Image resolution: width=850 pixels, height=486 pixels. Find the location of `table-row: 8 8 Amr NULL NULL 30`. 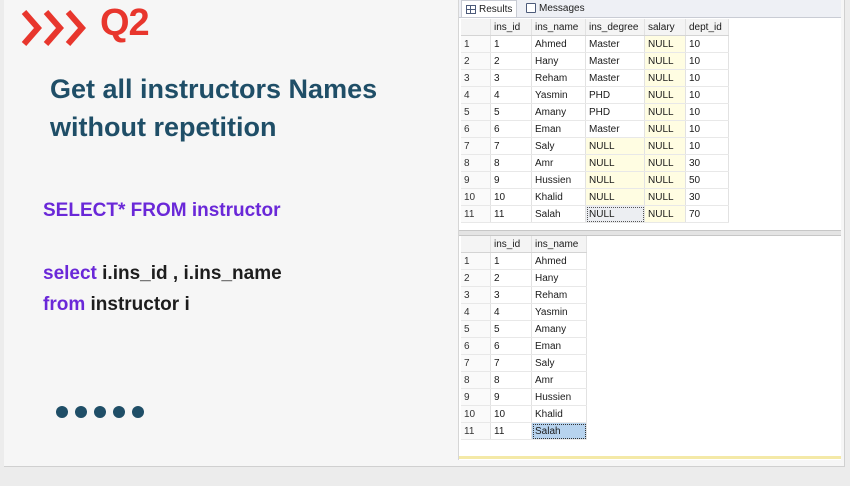

table-row: 8 8 Amr NULL NULL 30 is located at coordinates (595, 163).